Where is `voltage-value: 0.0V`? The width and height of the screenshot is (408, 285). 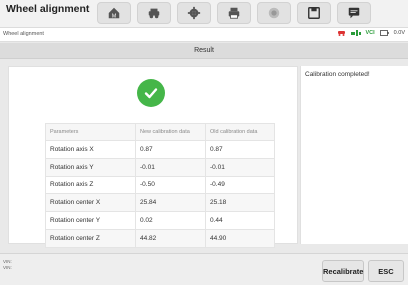 voltage-value: 0.0V is located at coordinates (399, 33).